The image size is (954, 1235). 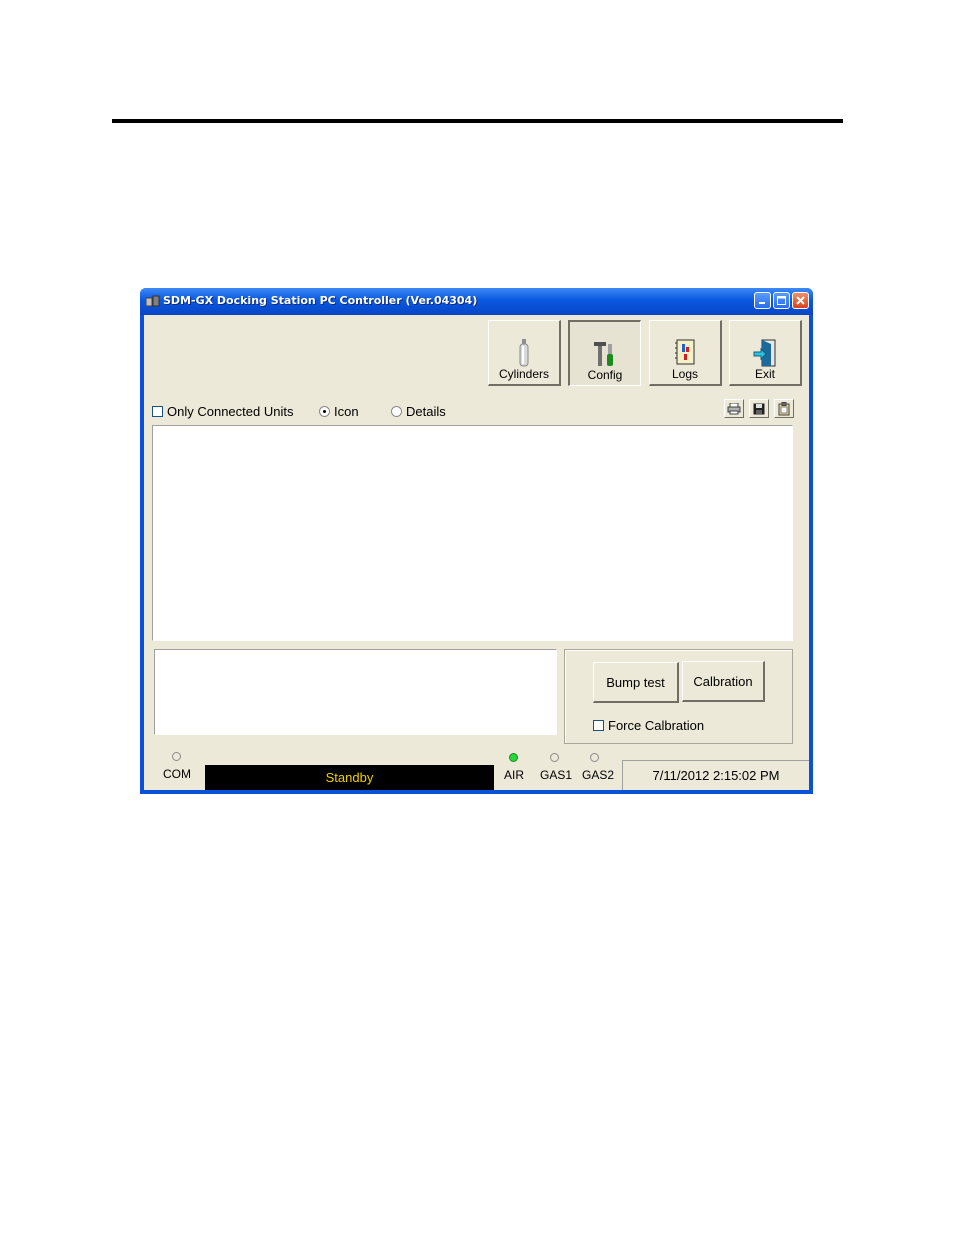 I want to click on units-list-view, so click(x=472, y=533).